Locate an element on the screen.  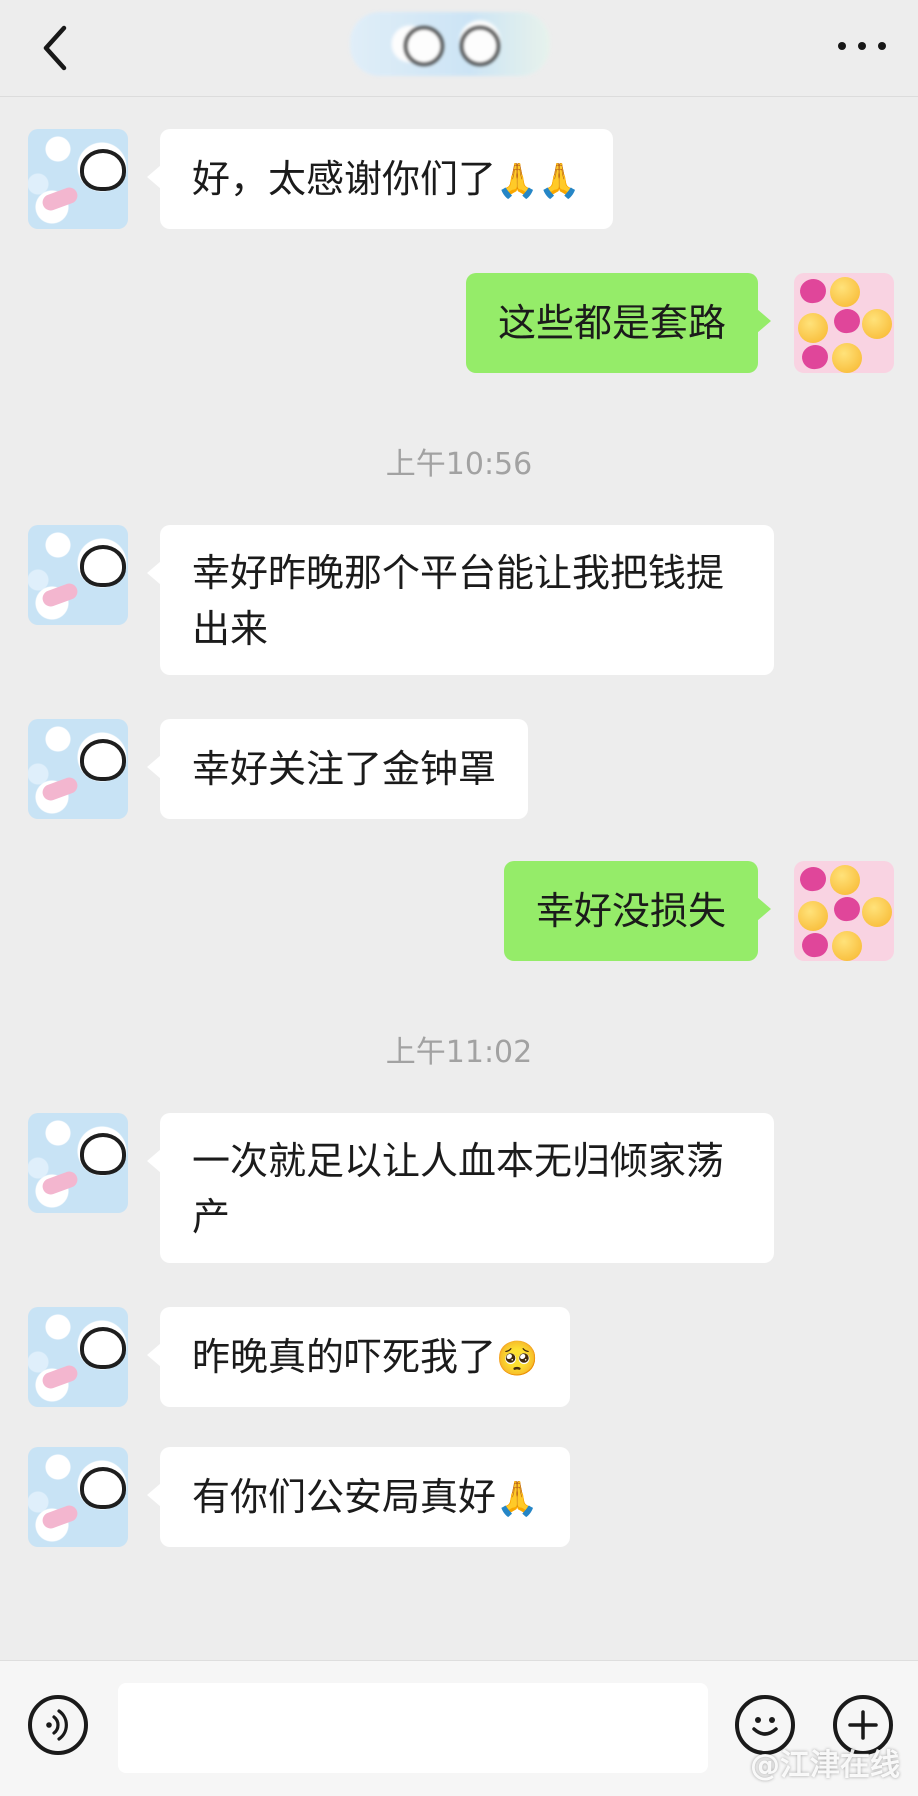
input-bar: @江津在线 is located at coordinates (459, 1728).